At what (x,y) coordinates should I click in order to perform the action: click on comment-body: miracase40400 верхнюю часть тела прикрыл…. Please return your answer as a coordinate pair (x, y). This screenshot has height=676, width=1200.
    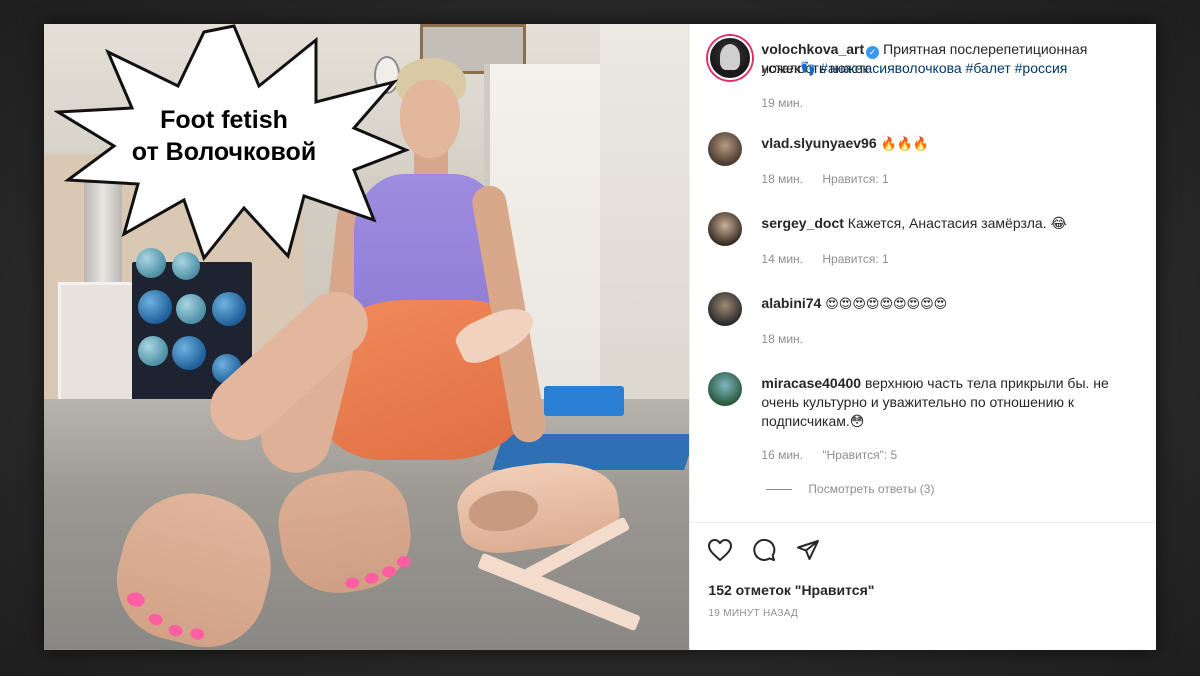
    Looking at the image, I should click on (952, 402).